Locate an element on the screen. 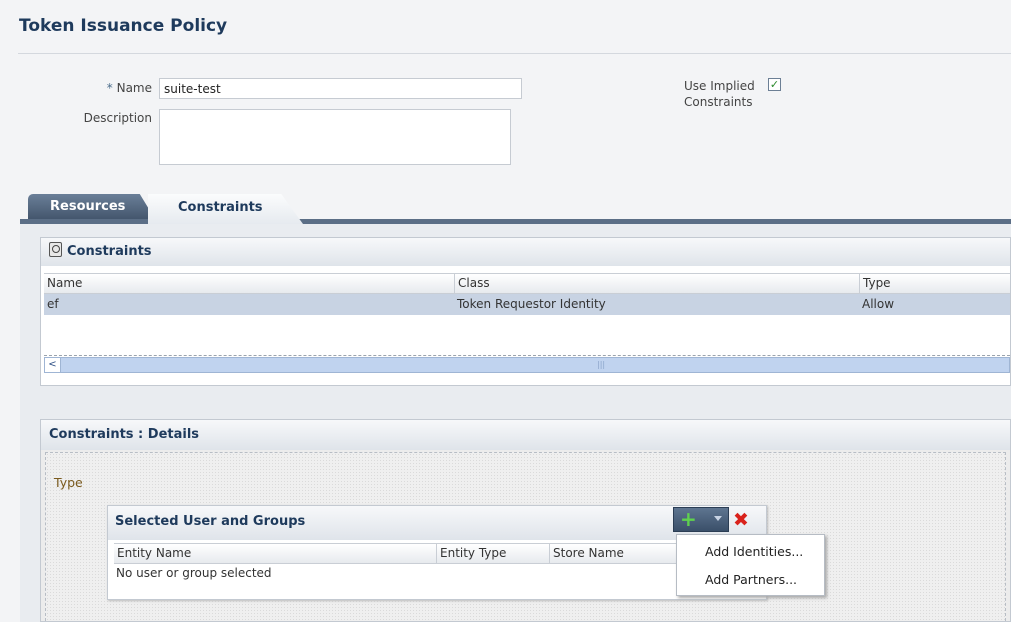 The width and height of the screenshot is (1011, 622). implied-constraints-label: Use Implied Constraints is located at coordinates (719, 94).